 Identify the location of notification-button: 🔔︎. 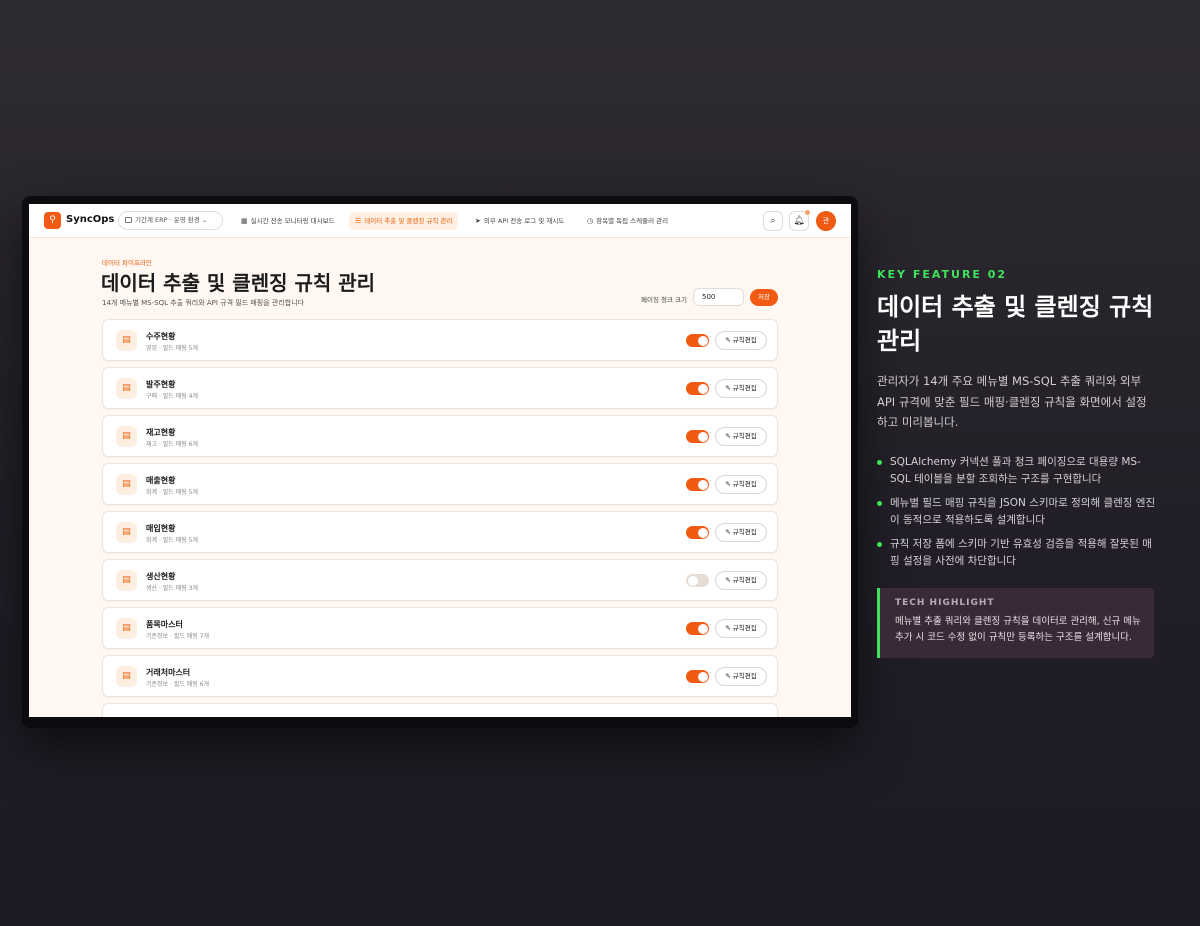
(799, 220).